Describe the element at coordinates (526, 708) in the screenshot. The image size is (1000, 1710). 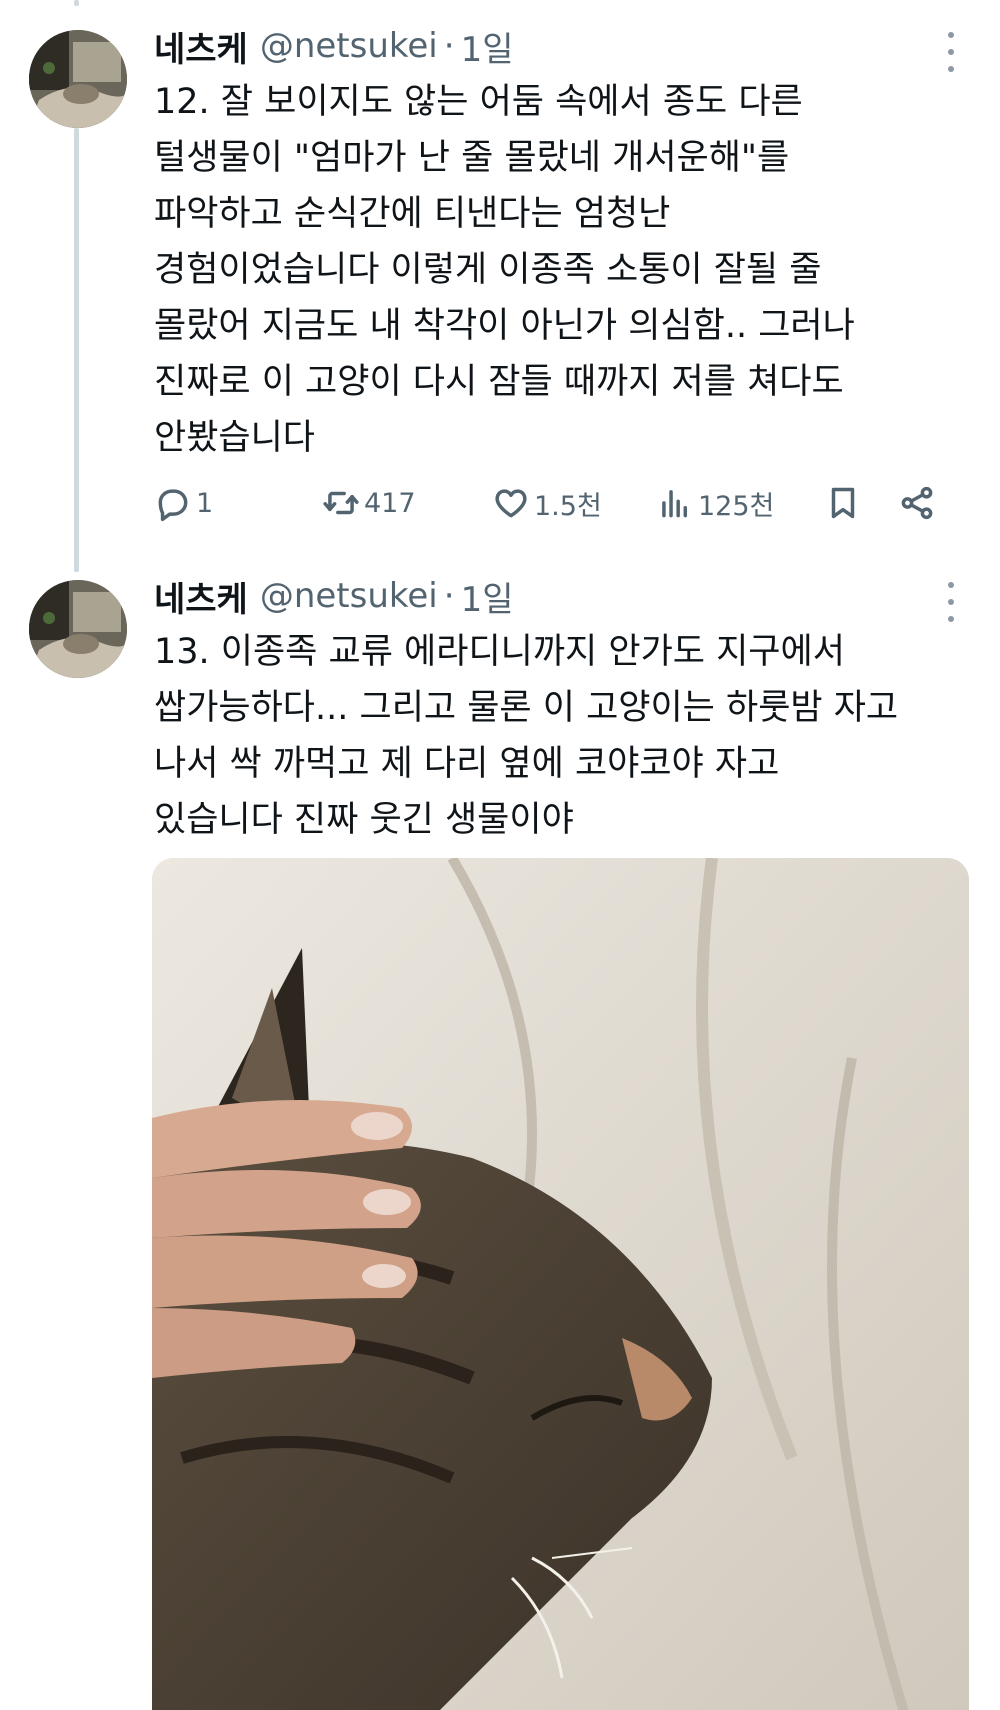
I see `text-line: 쌉가능하다... 그리고 물론 이 고양이는 하룻밤 자고` at that location.